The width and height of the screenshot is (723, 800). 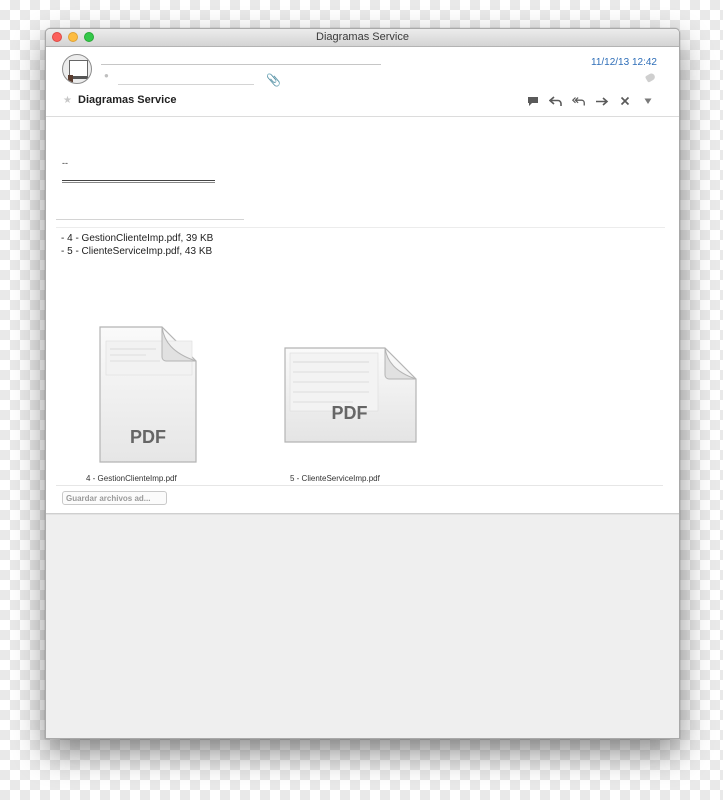 What do you see at coordinates (67, 100) in the screenshot?
I see `star-icon: ★` at bounding box center [67, 100].